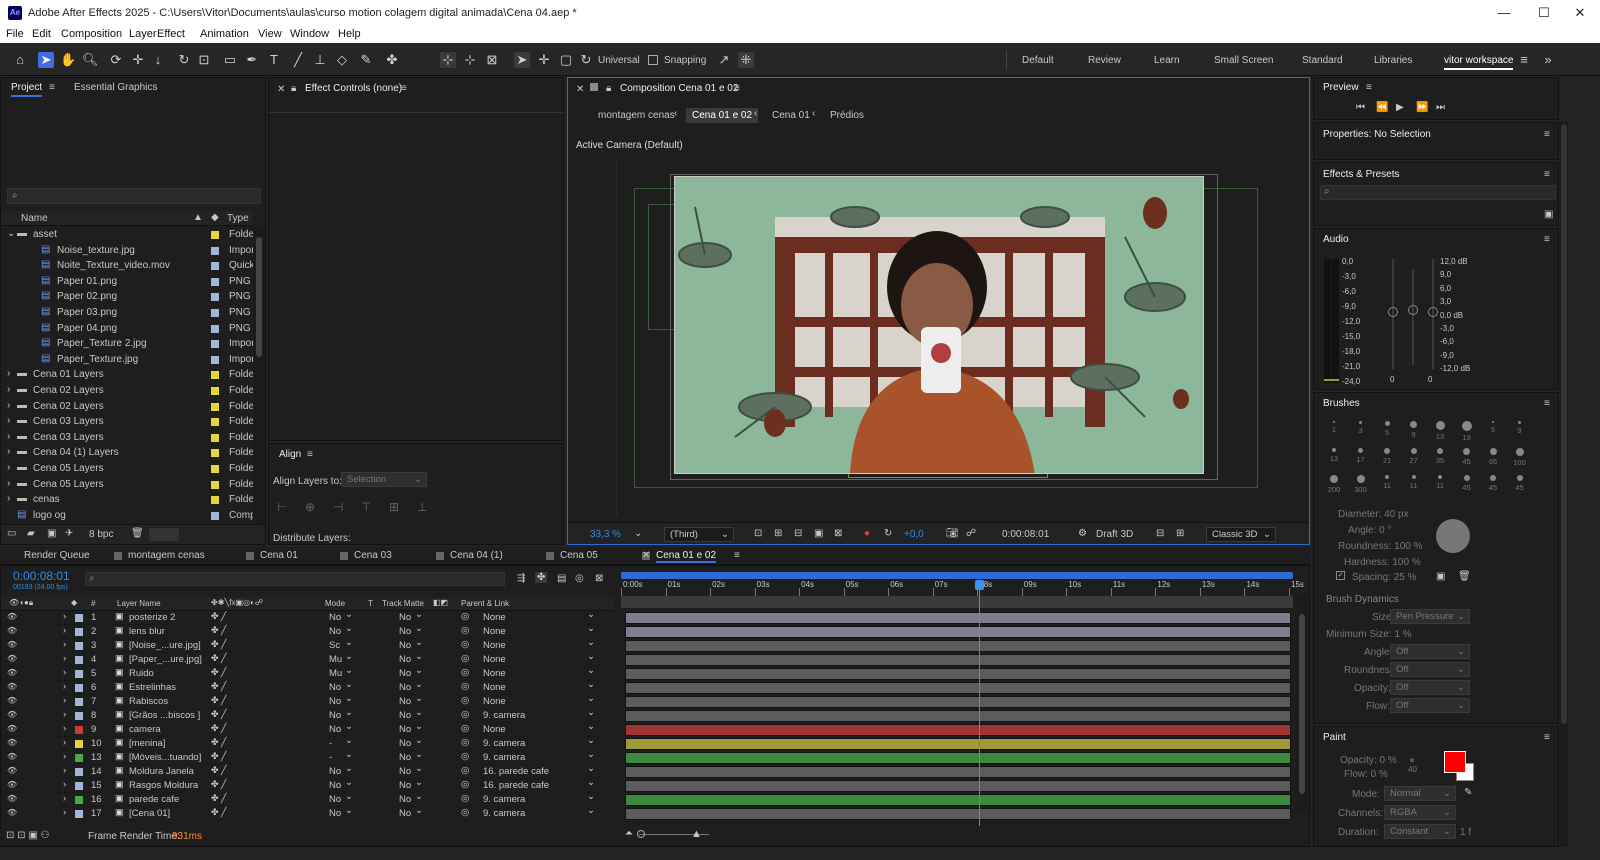 This screenshot has width=1600, height=860. I want to click on tab-0: Render Queue, so click(57, 555).